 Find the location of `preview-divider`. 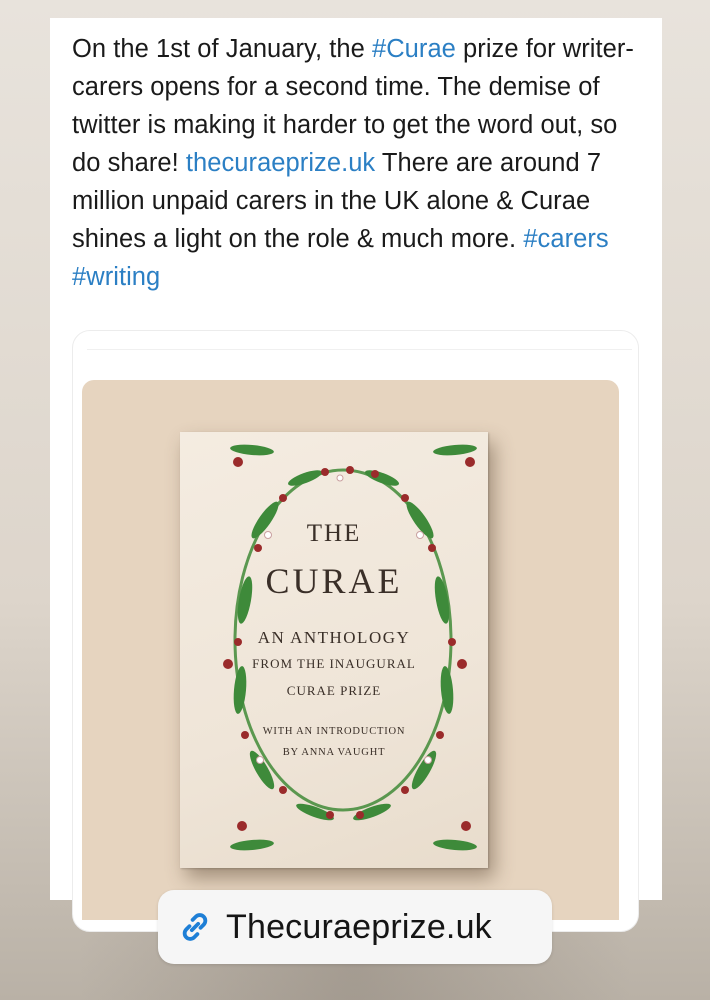

preview-divider is located at coordinates (359, 349).